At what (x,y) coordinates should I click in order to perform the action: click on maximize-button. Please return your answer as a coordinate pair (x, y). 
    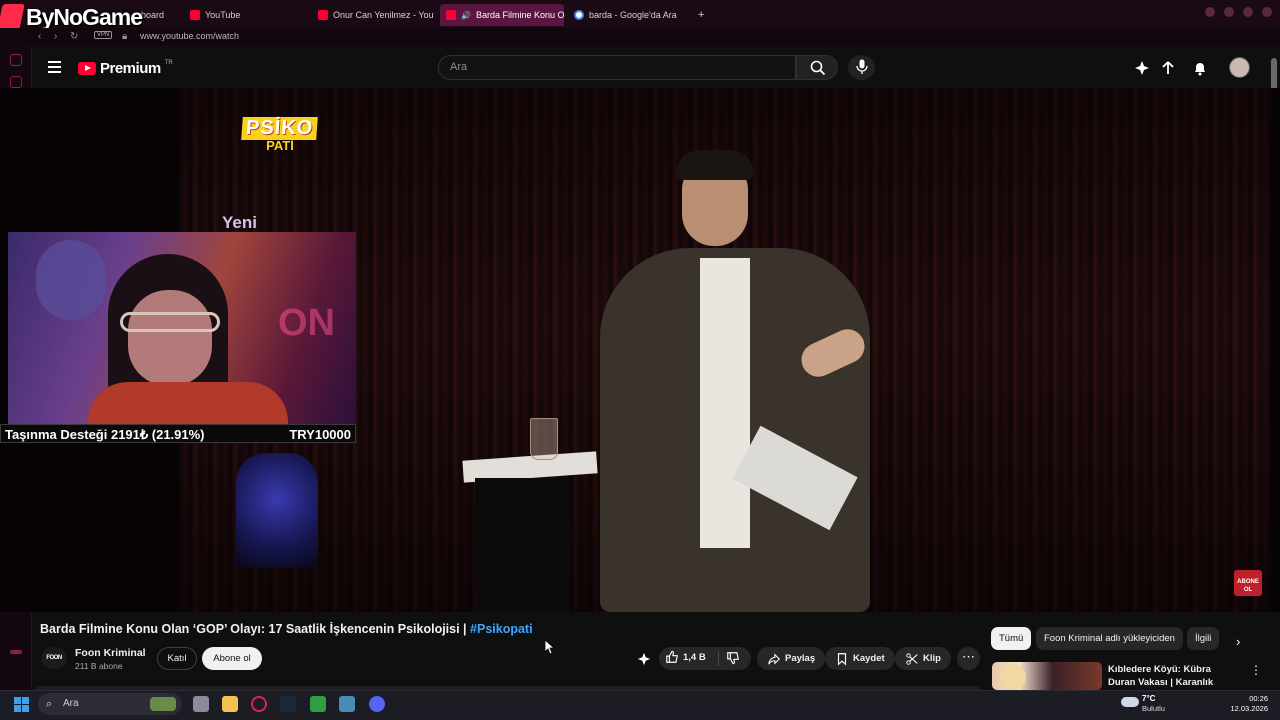
    Looking at the image, I should click on (1248, 12).